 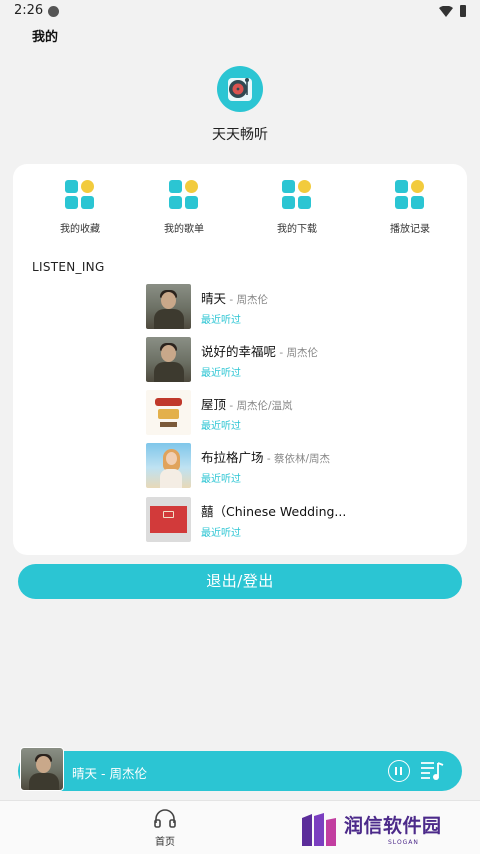 What do you see at coordinates (319, 829) in the screenshot?
I see `watermark-logo-icon` at bounding box center [319, 829].